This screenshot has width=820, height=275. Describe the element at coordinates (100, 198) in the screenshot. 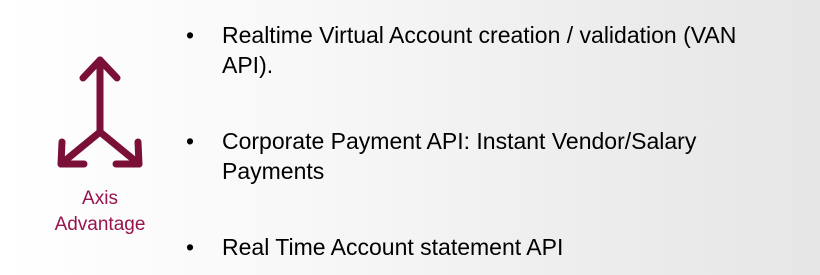

I see `logo-caption-line1: Axis` at that location.